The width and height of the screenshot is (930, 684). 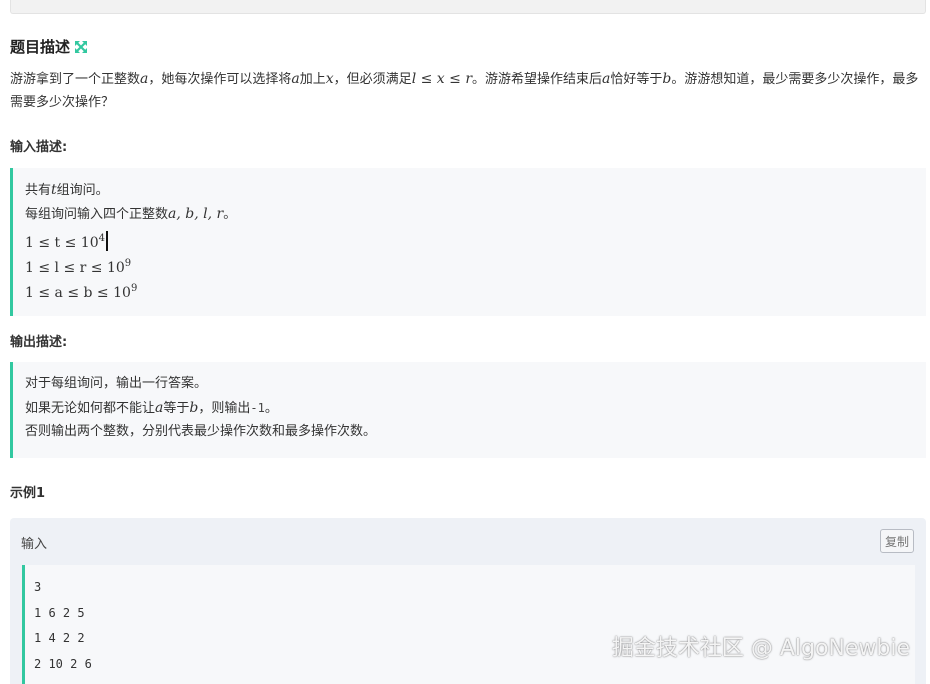 What do you see at coordinates (201, 431) in the screenshot?
I see `output-line: 否则输出两个整数，分别代表最少操作次数和最多操作次数。` at bounding box center [201, 431].